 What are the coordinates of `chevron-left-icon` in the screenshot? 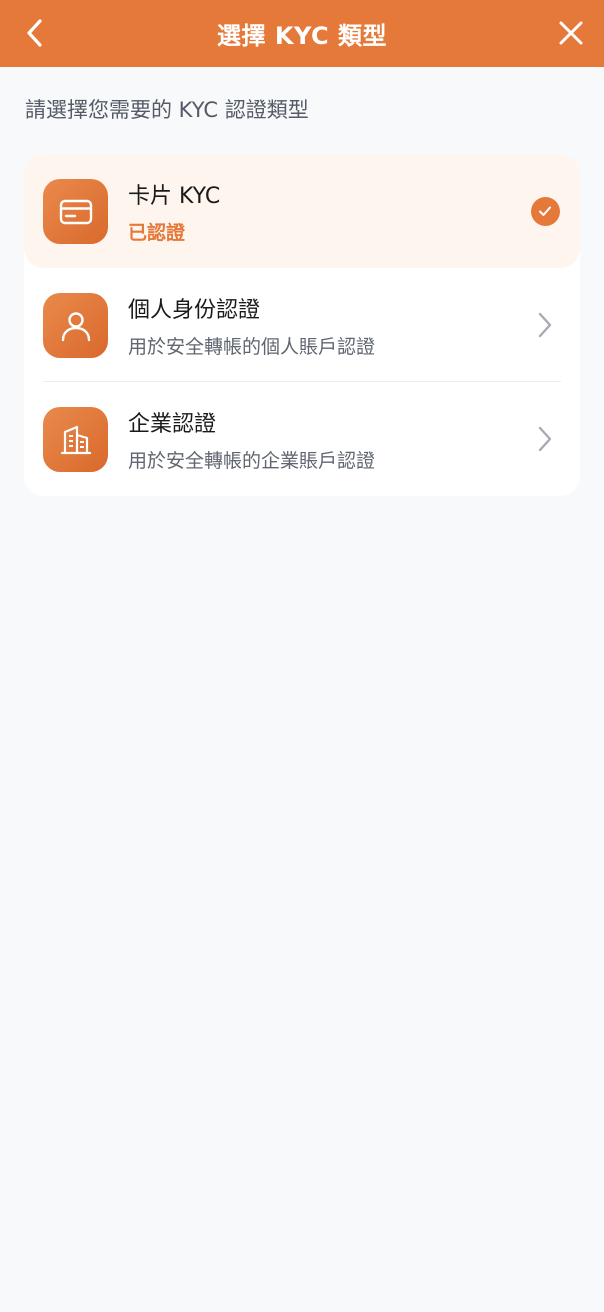 It's located at (34, 33).